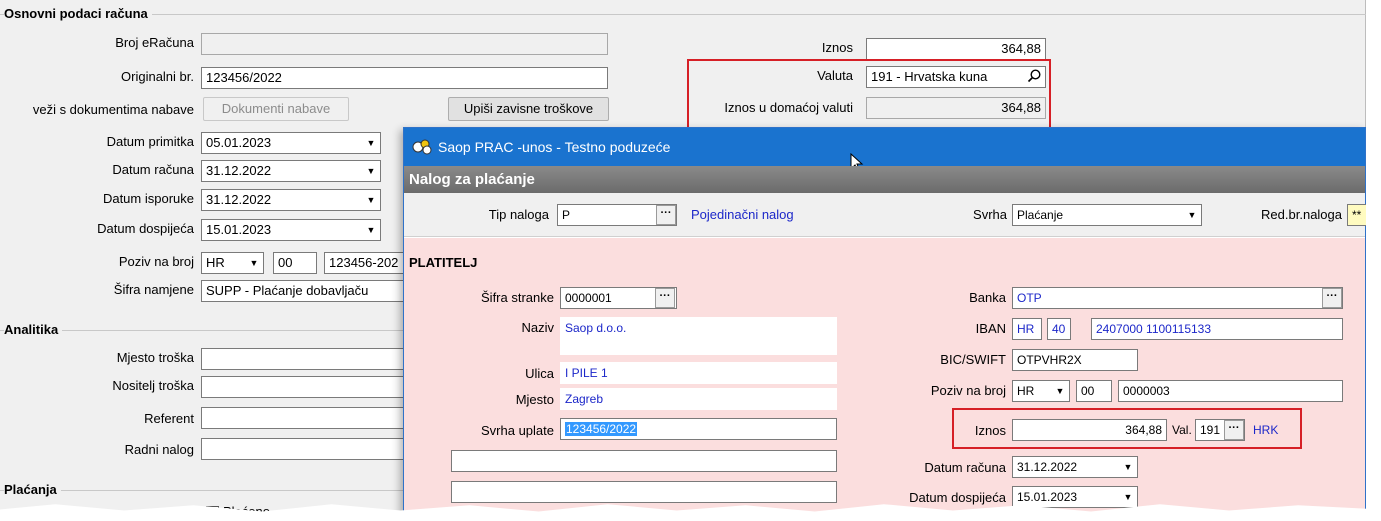 The height and width of the screenshot is (521, 1381). What do you see at coordinates (276, 109) in the screenshot?
I see `dokumenti-nabave-button: Dokumenti nabave` at bounding box center [276, 109].